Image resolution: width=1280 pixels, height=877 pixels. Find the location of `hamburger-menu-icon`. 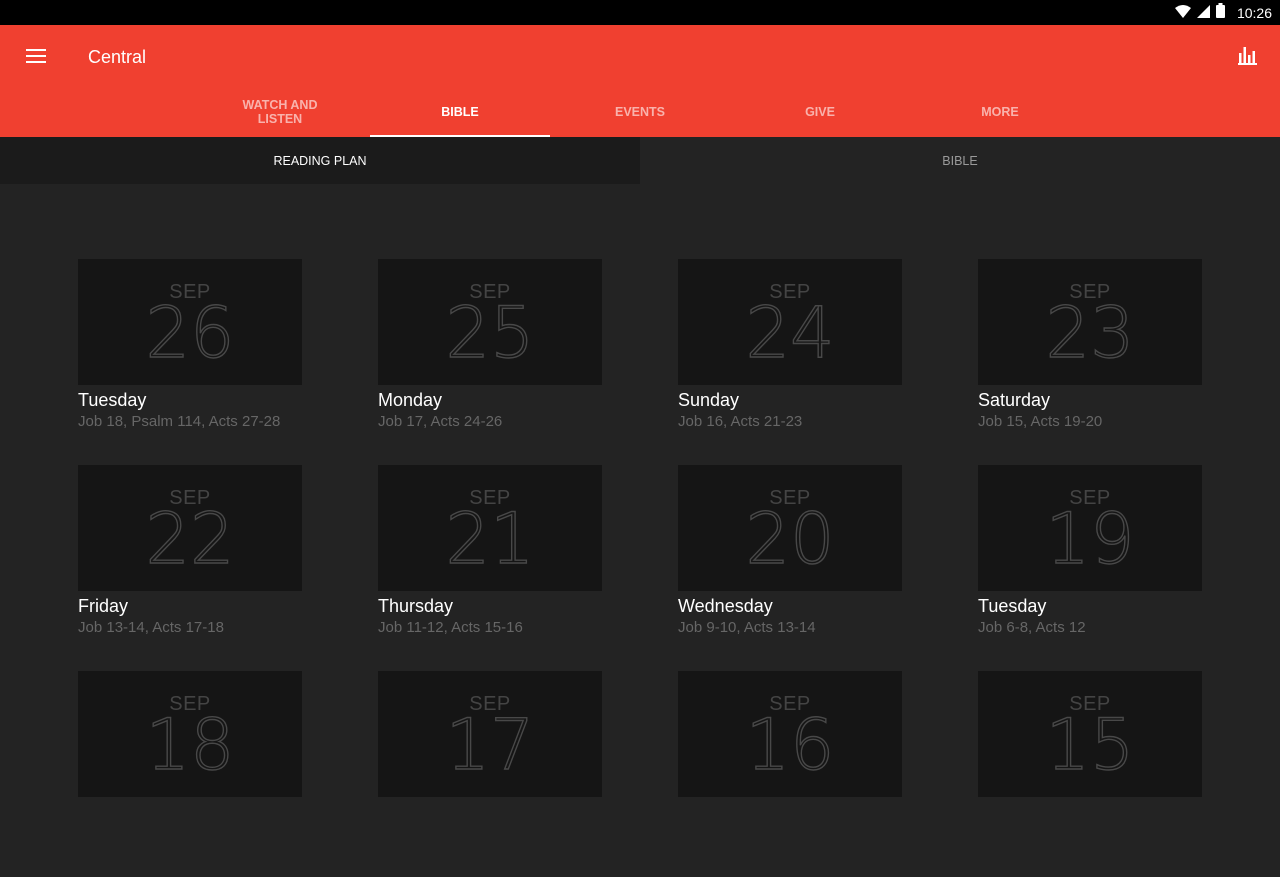

hamburger-menu-icon is located at coordinates (36, 57).